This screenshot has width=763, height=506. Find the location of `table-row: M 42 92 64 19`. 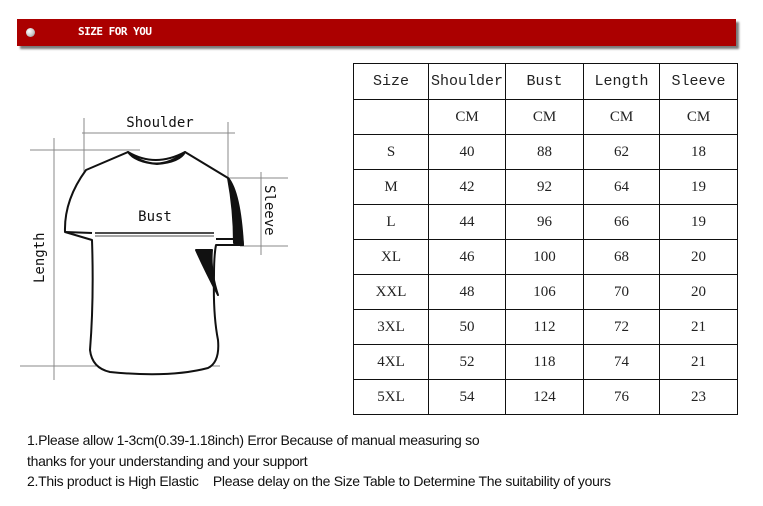

table-row: M 42 92 64 19 is located at coordinates (545, 187).